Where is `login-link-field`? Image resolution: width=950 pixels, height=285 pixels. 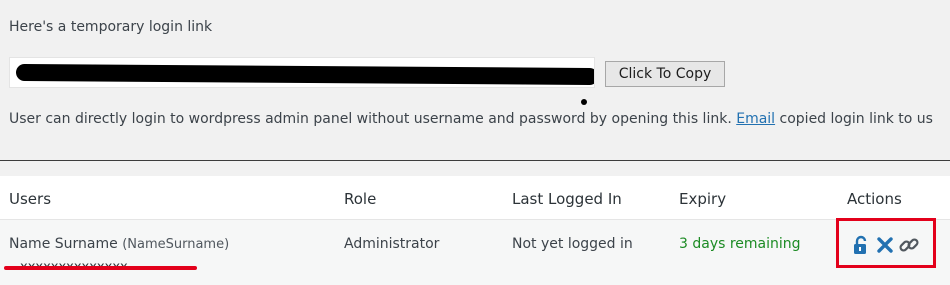
login-link-field is located at coordinates (302, 72).